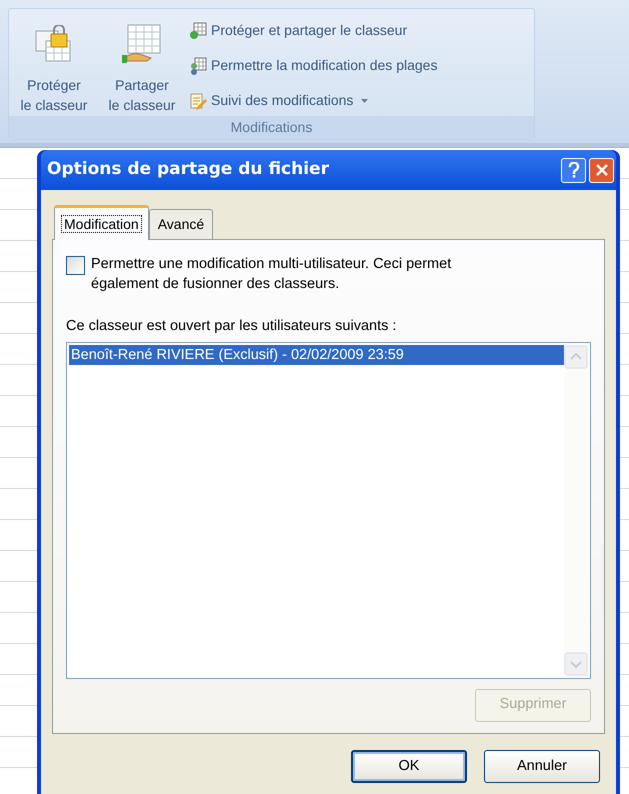 This screenshot has height=794, width=629. What do you see at coordinates (364, 100) in the screenshot?
I see `caret-icon` at bounding box center [364, 100].